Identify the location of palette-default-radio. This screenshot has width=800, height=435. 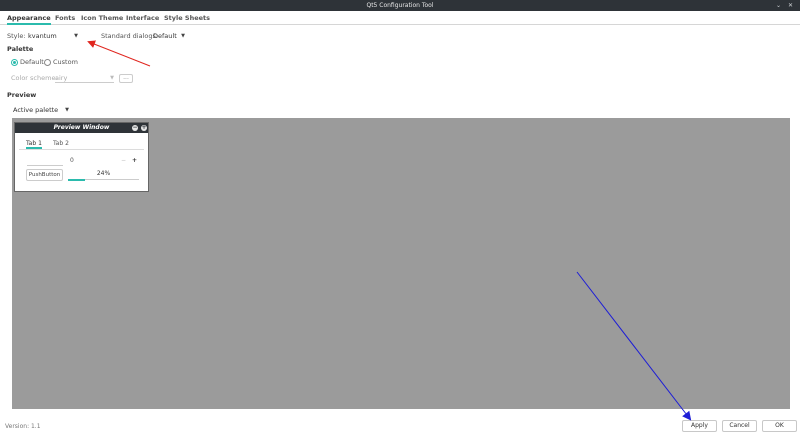
(14, 62).